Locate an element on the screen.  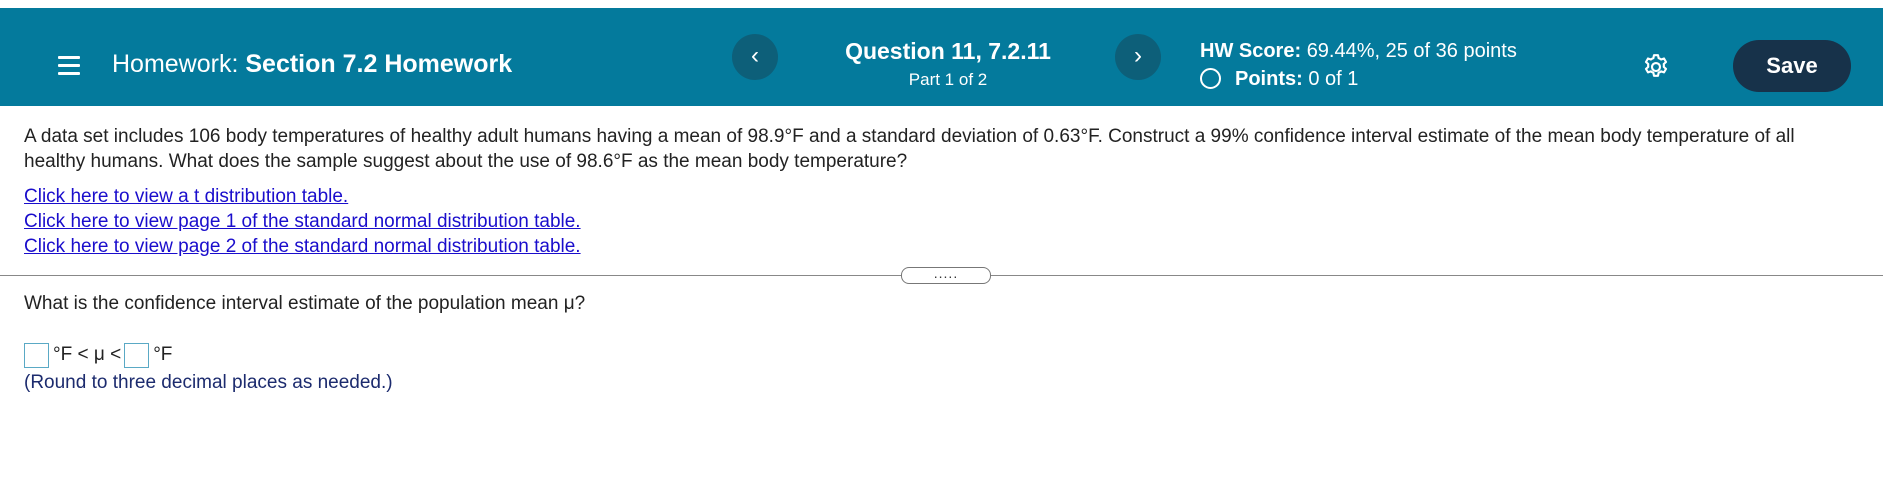
chevron-left-icon: ‹ is located at coordinates (755, 55).